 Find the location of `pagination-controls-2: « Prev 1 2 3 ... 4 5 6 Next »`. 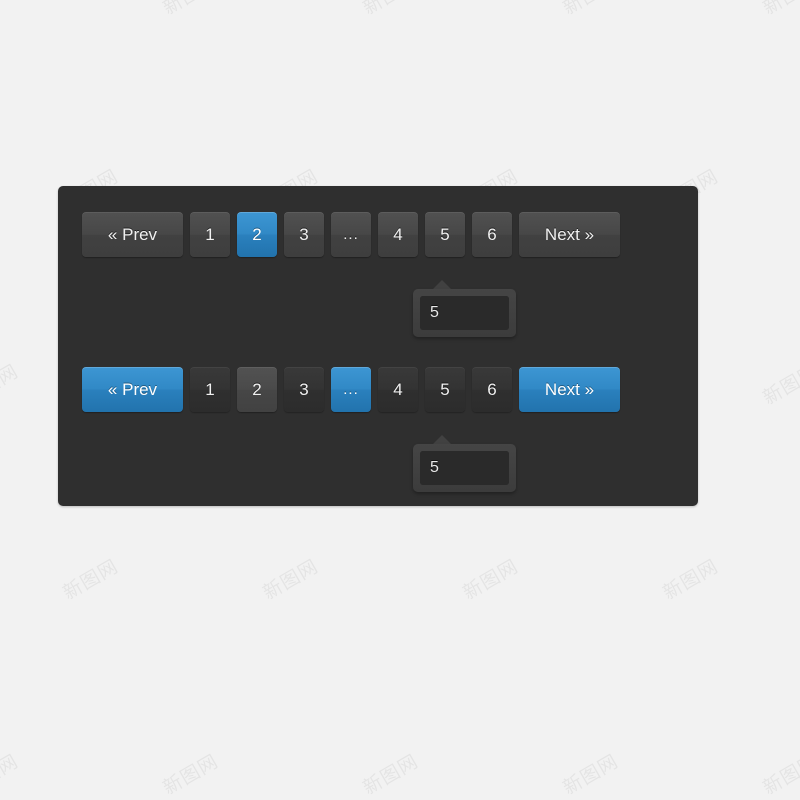

pagination-controls-2: « Prev 1 2 3 ... 4 5 6 Next » is located at coordinates (378, 389).